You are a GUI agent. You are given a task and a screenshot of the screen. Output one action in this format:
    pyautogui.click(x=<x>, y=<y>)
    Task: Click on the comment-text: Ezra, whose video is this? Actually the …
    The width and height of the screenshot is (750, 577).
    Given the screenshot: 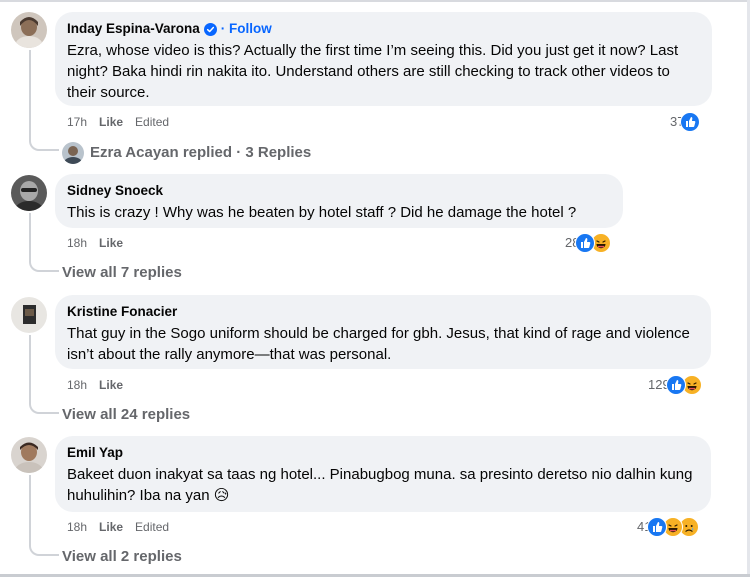 What is the action you would take?
    pyautogui.click(x=373, y=71)
    